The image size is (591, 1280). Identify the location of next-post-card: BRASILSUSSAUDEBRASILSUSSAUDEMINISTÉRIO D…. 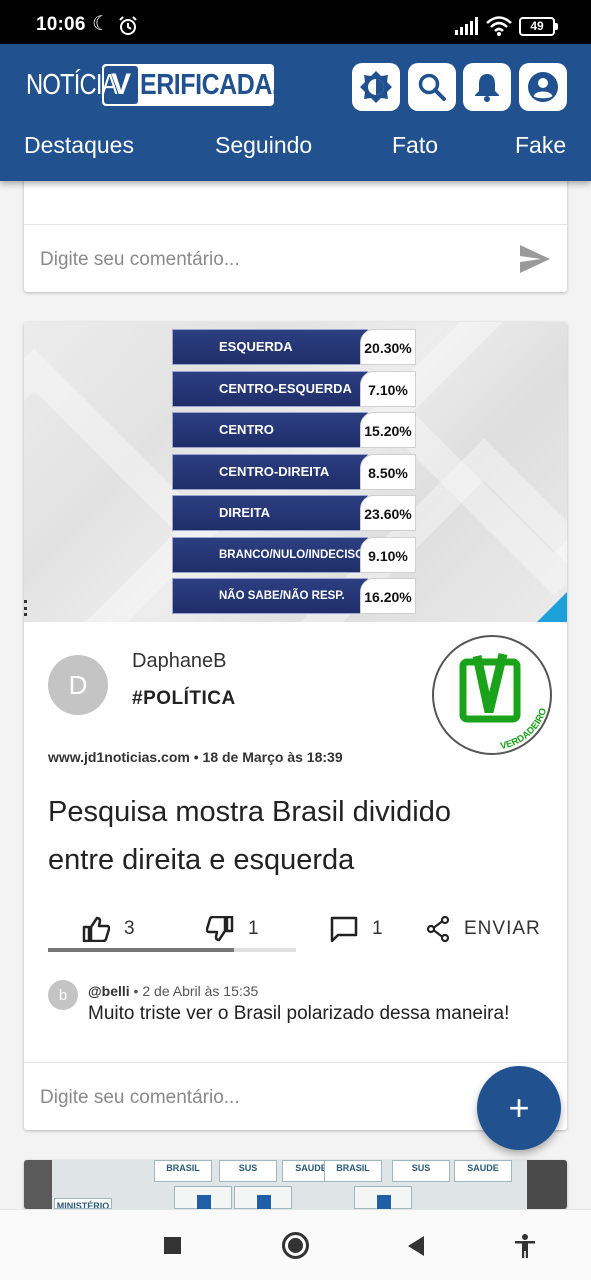
(295, 1184).